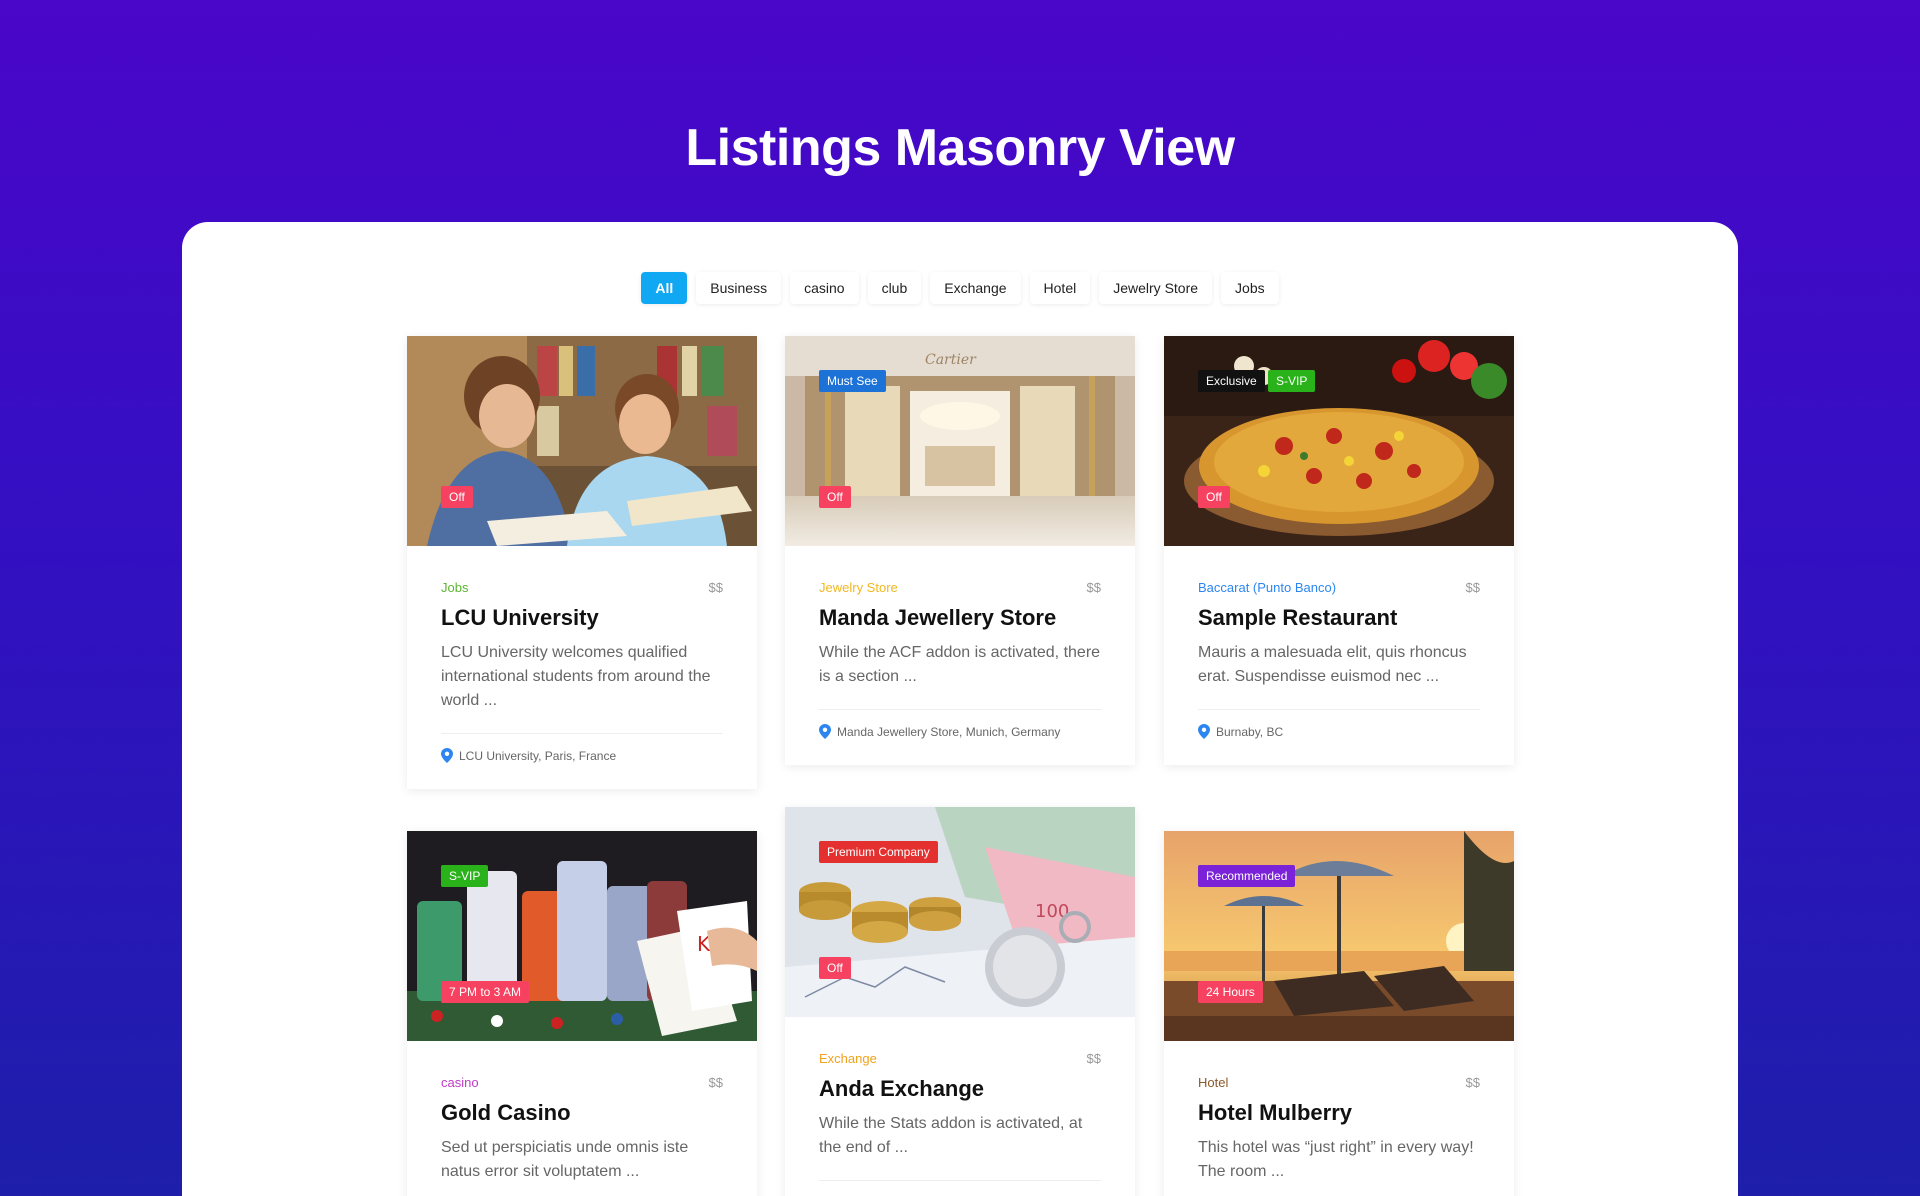  What do you see at coordinates (739, 288) in the screenshot?
I see `filter-business: Business` at bounding box center [739, 288].